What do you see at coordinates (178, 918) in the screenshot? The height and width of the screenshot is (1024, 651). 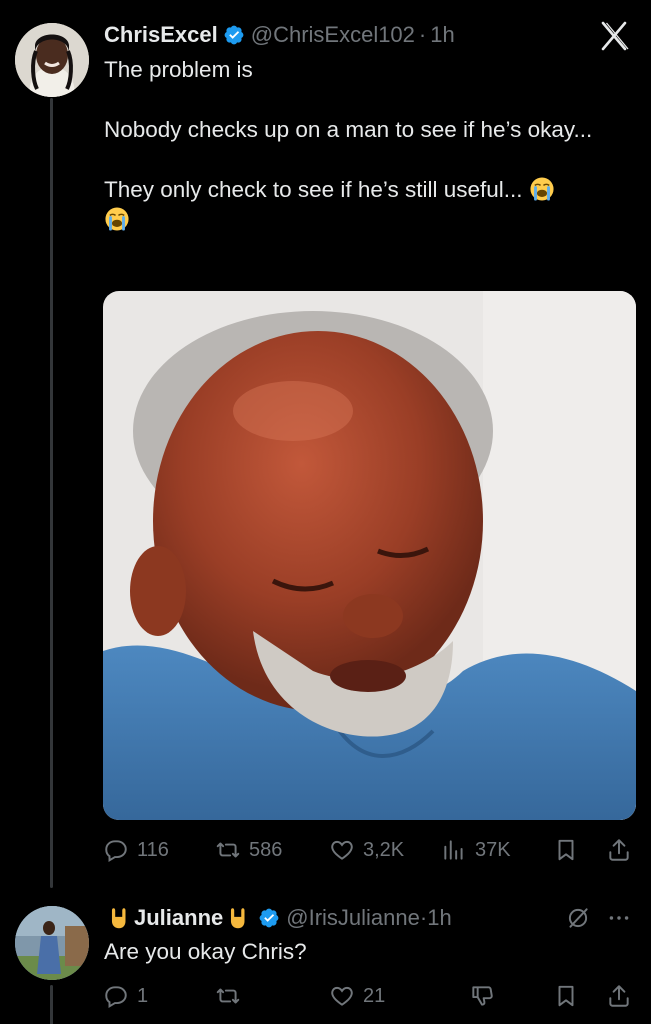 I see `reply-author-name: Julianne` at bounding box center [178, 918].